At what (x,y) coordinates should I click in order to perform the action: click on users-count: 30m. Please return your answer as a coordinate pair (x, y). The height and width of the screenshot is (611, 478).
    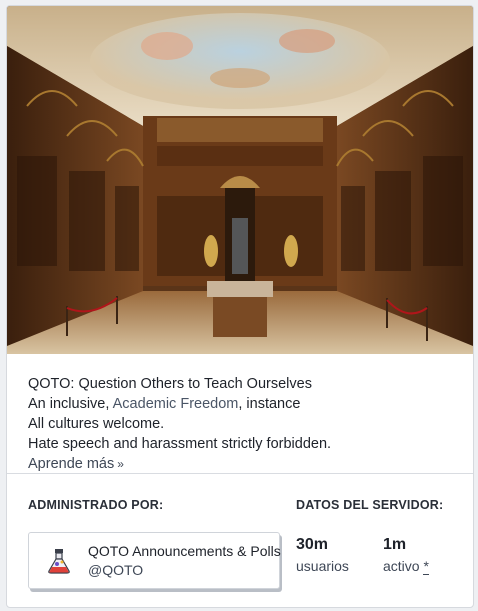
    Looking at the image, I should click on (312, 544).